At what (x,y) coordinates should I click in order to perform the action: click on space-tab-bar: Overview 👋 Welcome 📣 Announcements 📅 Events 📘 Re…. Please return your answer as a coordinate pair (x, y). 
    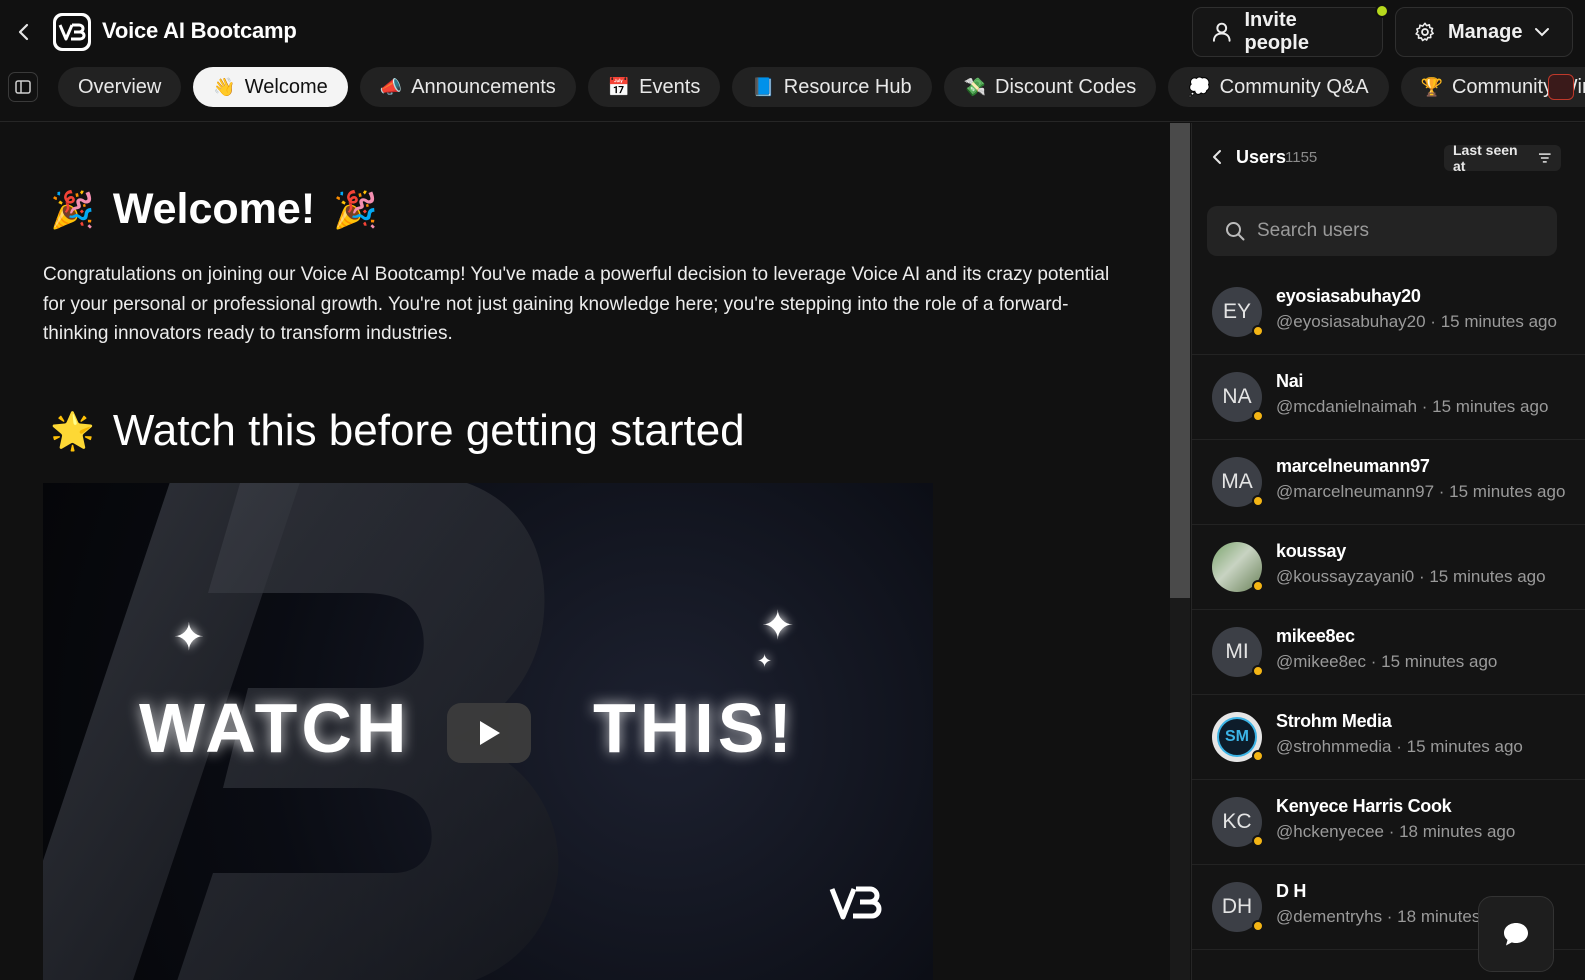
    Looking at the image, I should click on (792, 93).